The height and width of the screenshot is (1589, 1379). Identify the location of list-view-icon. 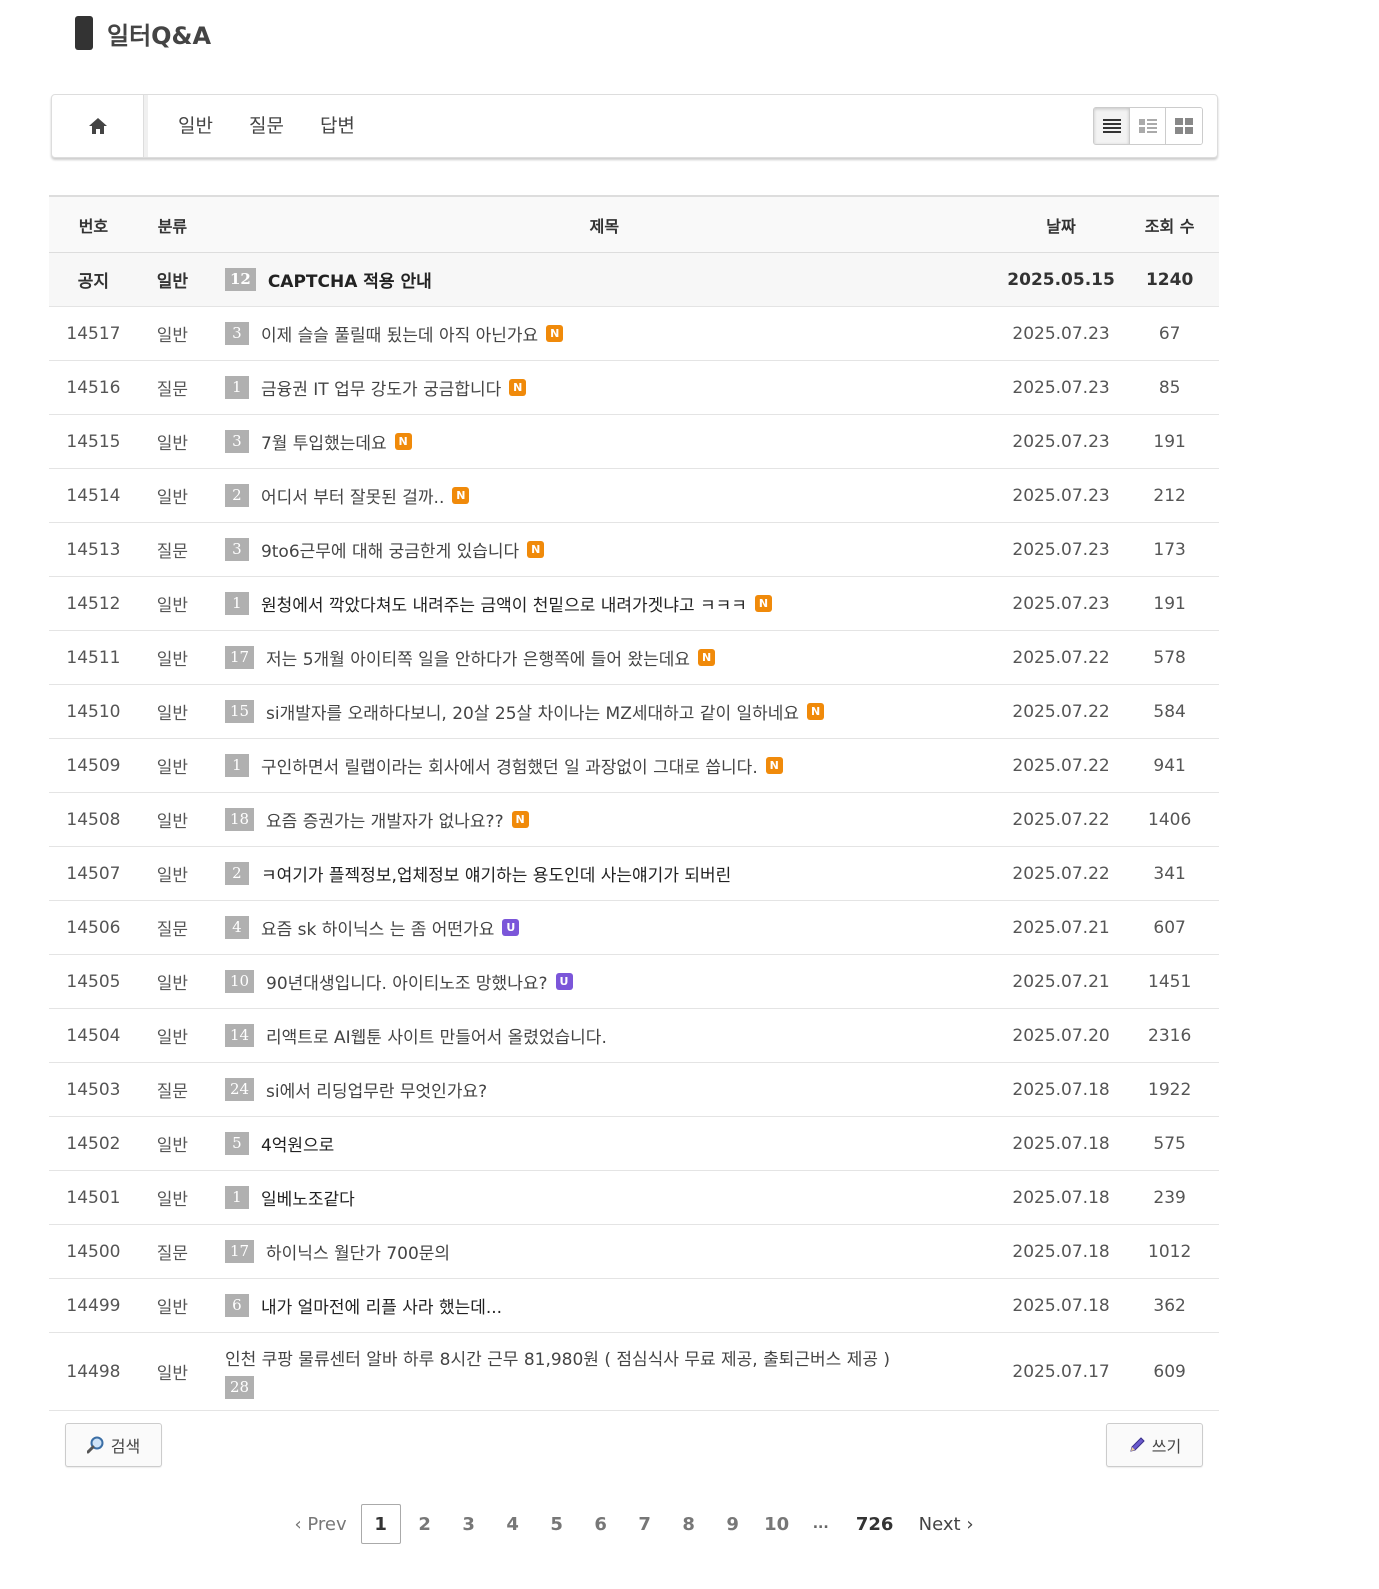
(1111, 126).